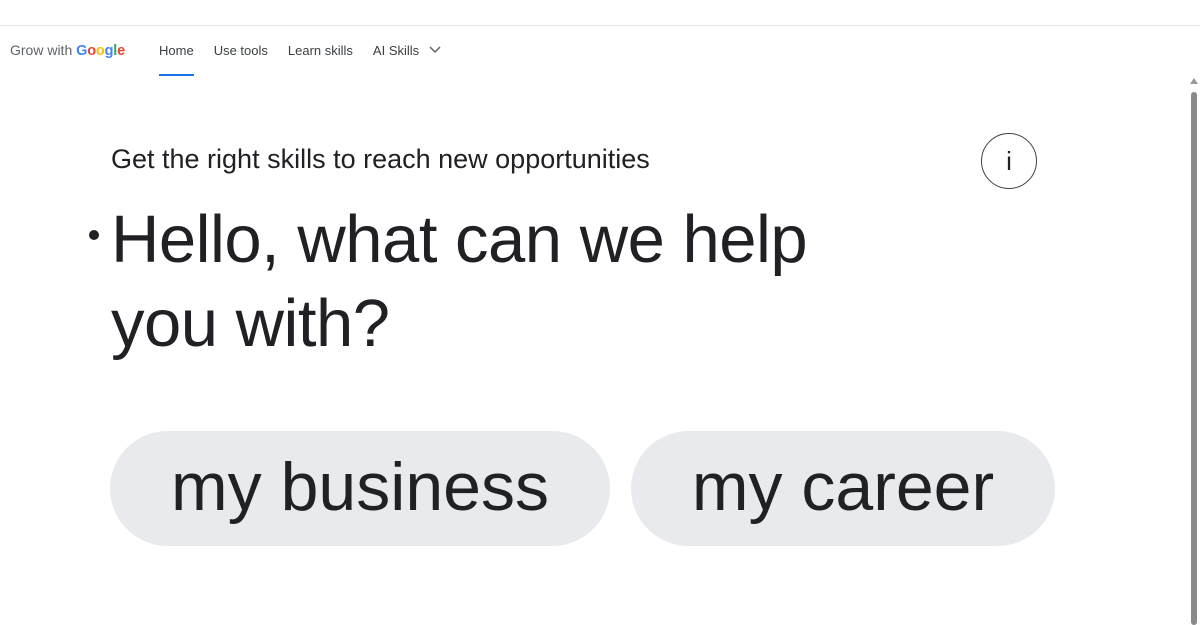 The image size is (1200, 625). I want to click on hero-headline: Hello, what can we help you with?, so click(459, 281).